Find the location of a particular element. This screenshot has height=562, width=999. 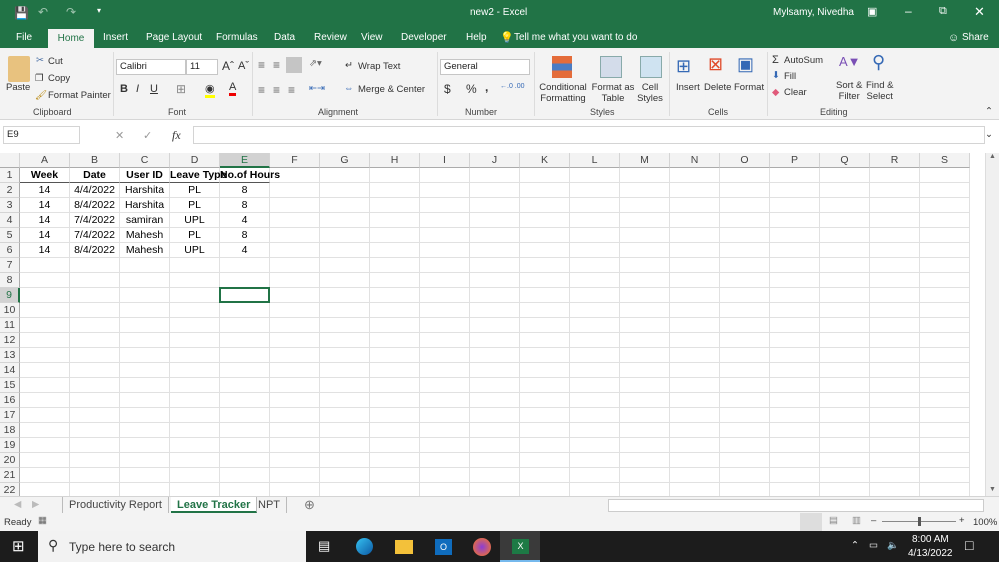

increase-font-icon: Aˆ is located at coordinates (228, 66).